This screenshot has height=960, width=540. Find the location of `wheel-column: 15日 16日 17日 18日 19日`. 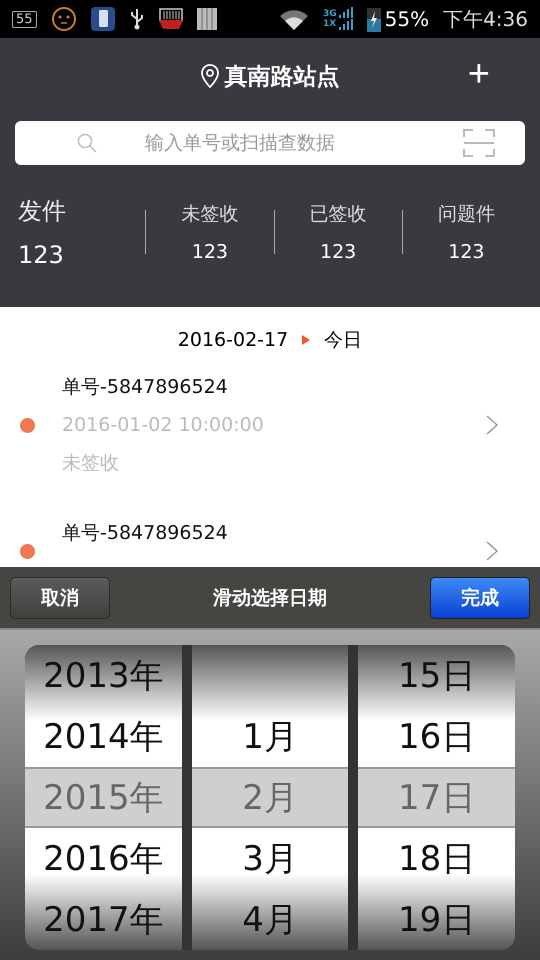

wheel-column: 15日 16日 17日 18日 19日 is located at coordinates (436, 797).